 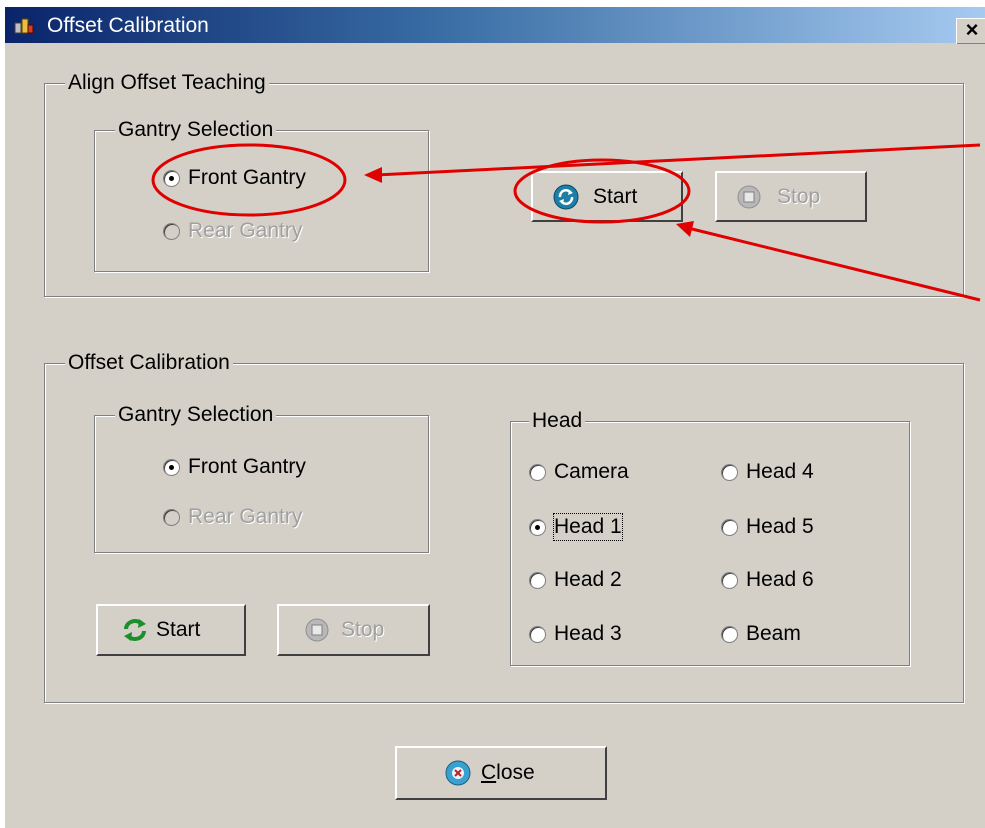 What do you see at coordinates (508, 772) in the screenshot?
I see `close-label: Close` at bounding box center [508, 772].